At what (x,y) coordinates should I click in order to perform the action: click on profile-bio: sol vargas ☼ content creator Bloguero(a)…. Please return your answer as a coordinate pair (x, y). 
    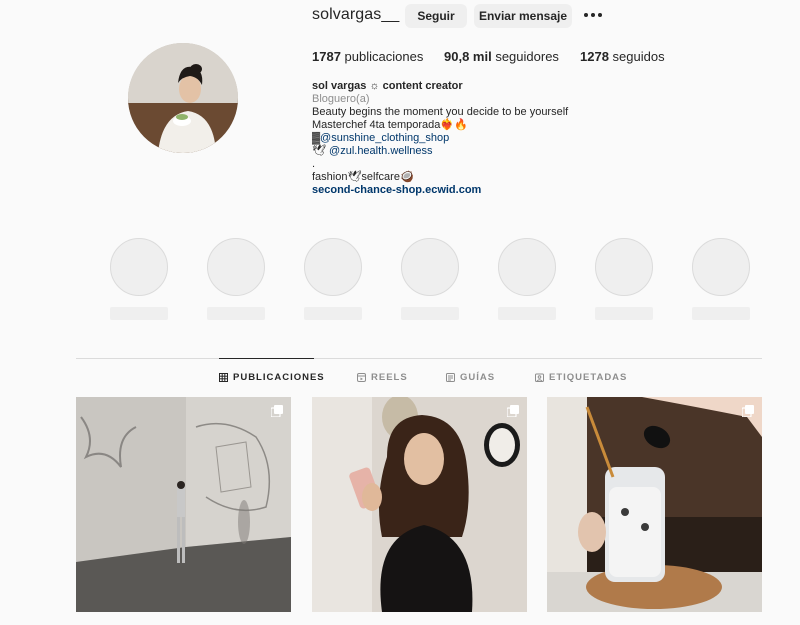
    Looking at the image, I should click on (477, 138).